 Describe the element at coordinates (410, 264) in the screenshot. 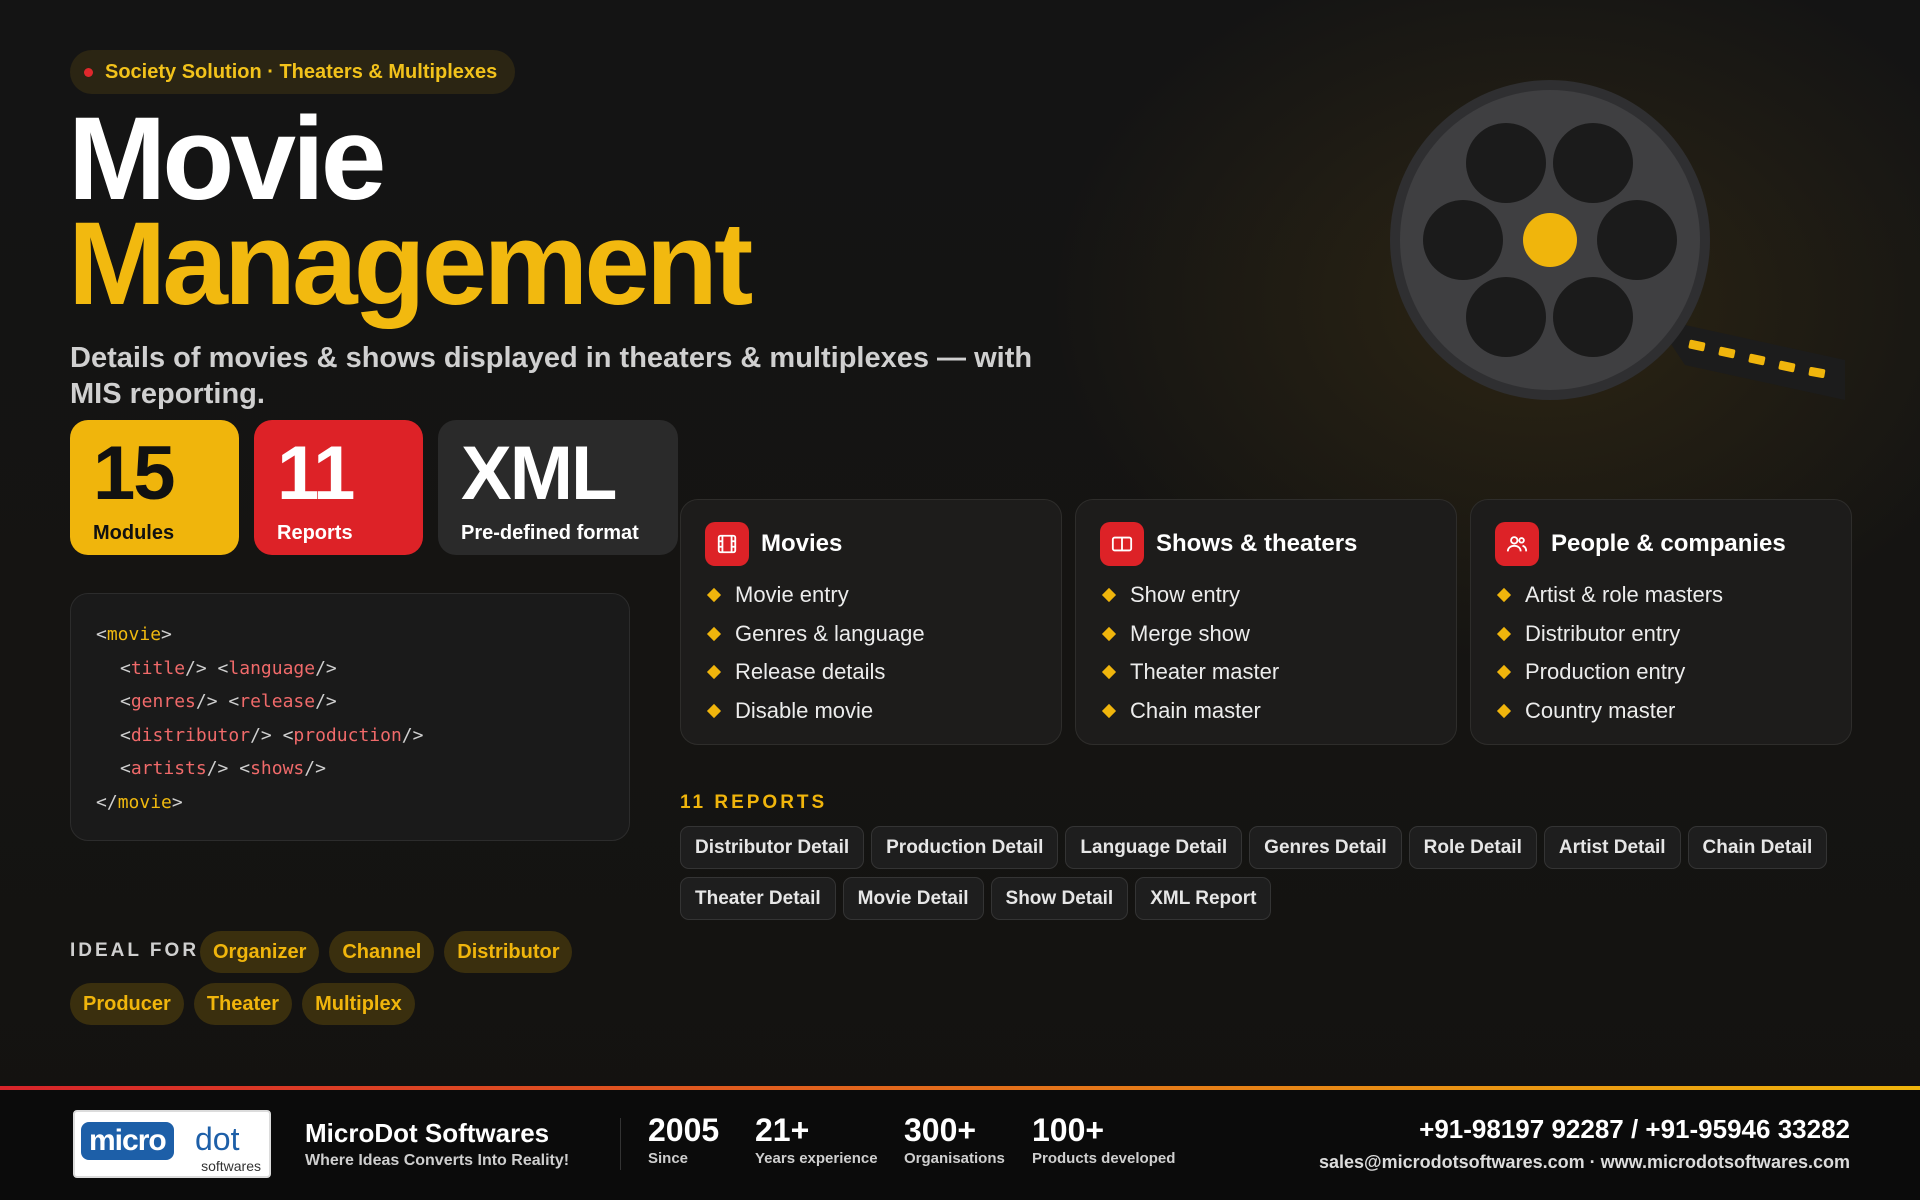

I see `page-title-line2: Management` at that location.